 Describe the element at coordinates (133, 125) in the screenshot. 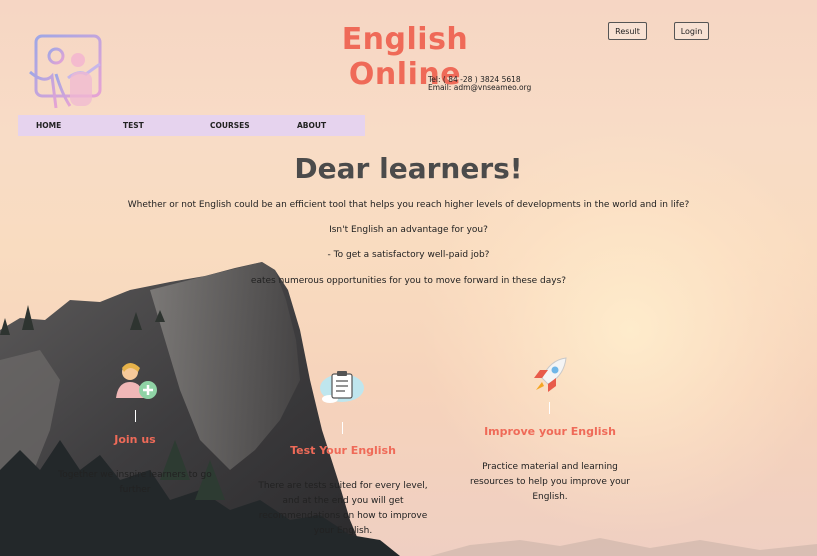

I see `nav-item-test: TEST` at that location.